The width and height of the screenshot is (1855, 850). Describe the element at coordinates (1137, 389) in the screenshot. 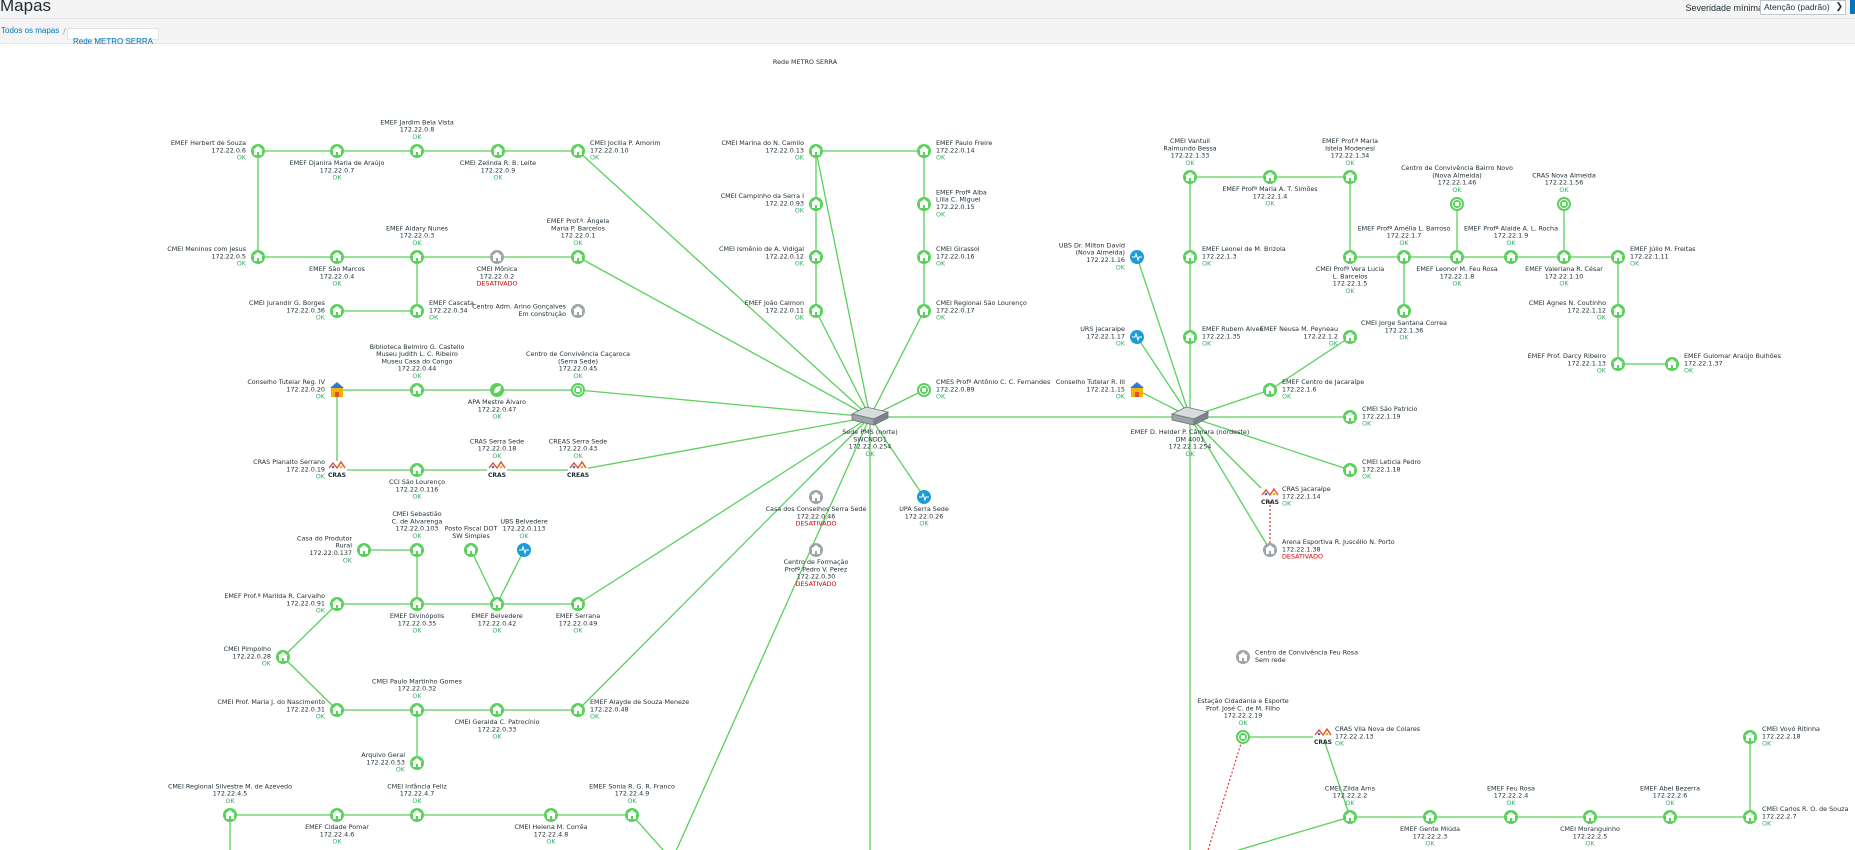

I see `conselho-icon` at that location.